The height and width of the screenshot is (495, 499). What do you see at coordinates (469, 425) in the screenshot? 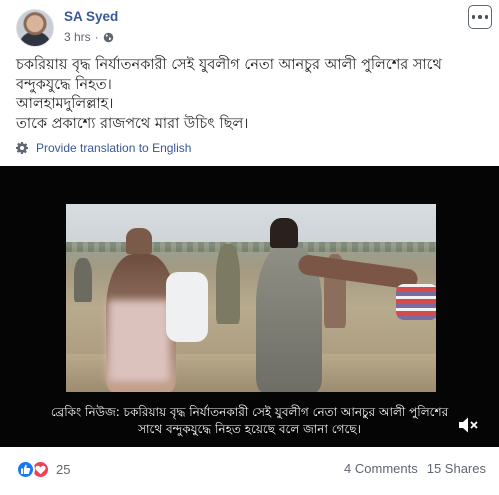
I see `speaker-muted-icon` at bounding box center [469, 425].